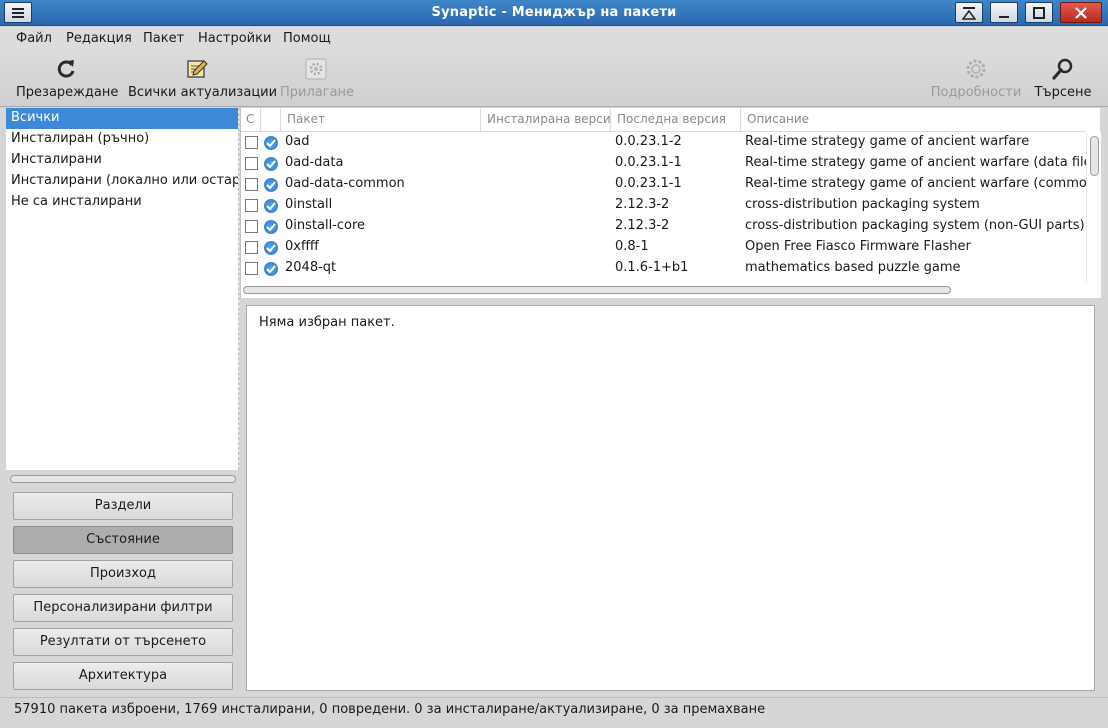  Describe the element at coordinates (345, 183) in the screenshot. I see `package-name: 0ad-data-common` at that location.